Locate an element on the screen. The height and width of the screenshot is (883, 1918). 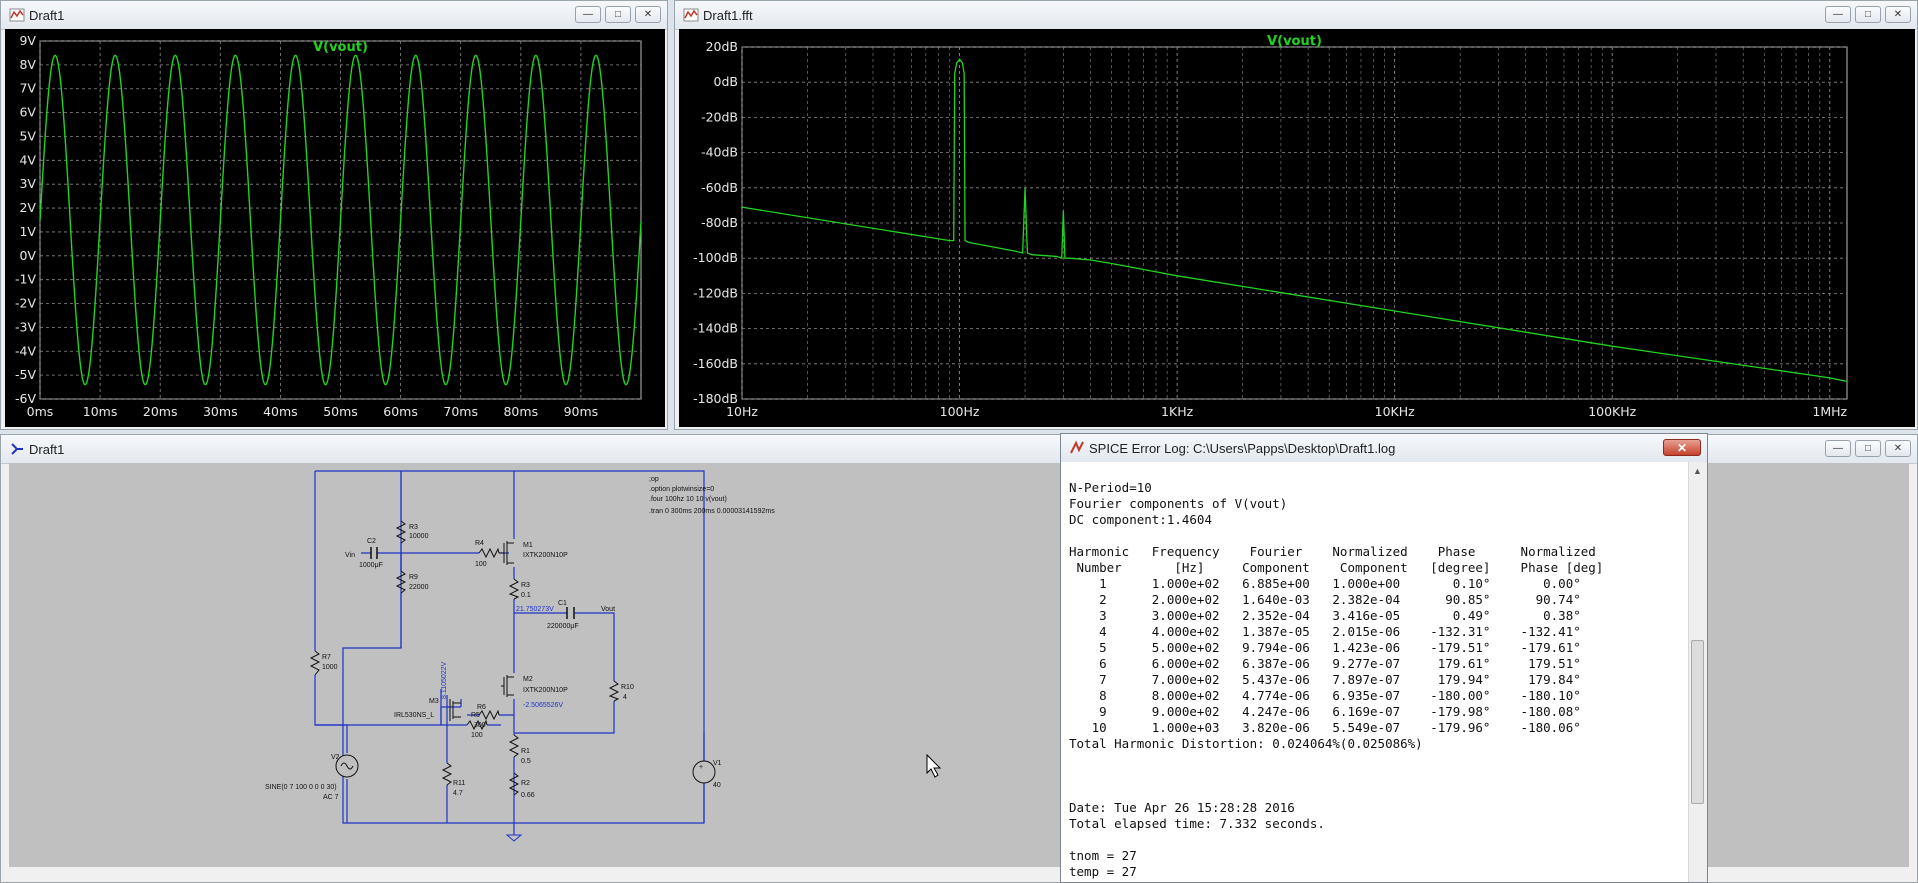
component-ref: M3 is located at coordinates (434, 701).